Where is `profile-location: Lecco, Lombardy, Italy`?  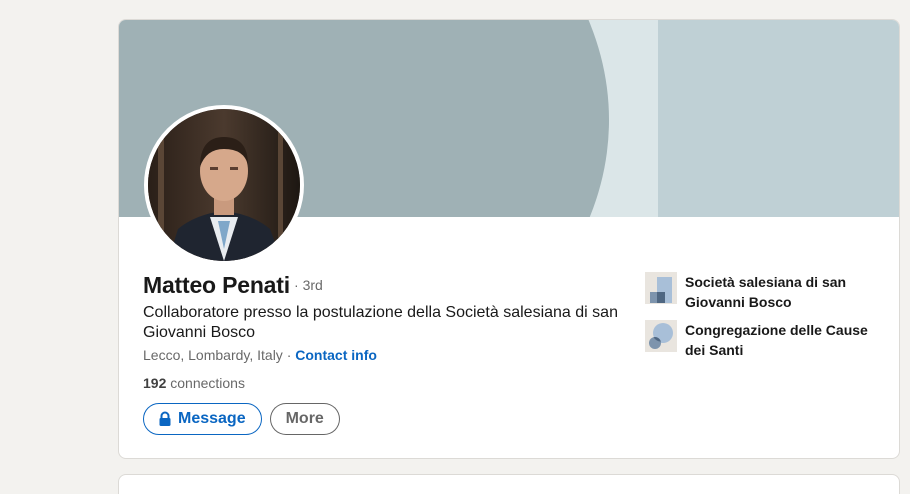 profile-location: Lecco, Lombardy, Italy is located at coordinates (213, 355).